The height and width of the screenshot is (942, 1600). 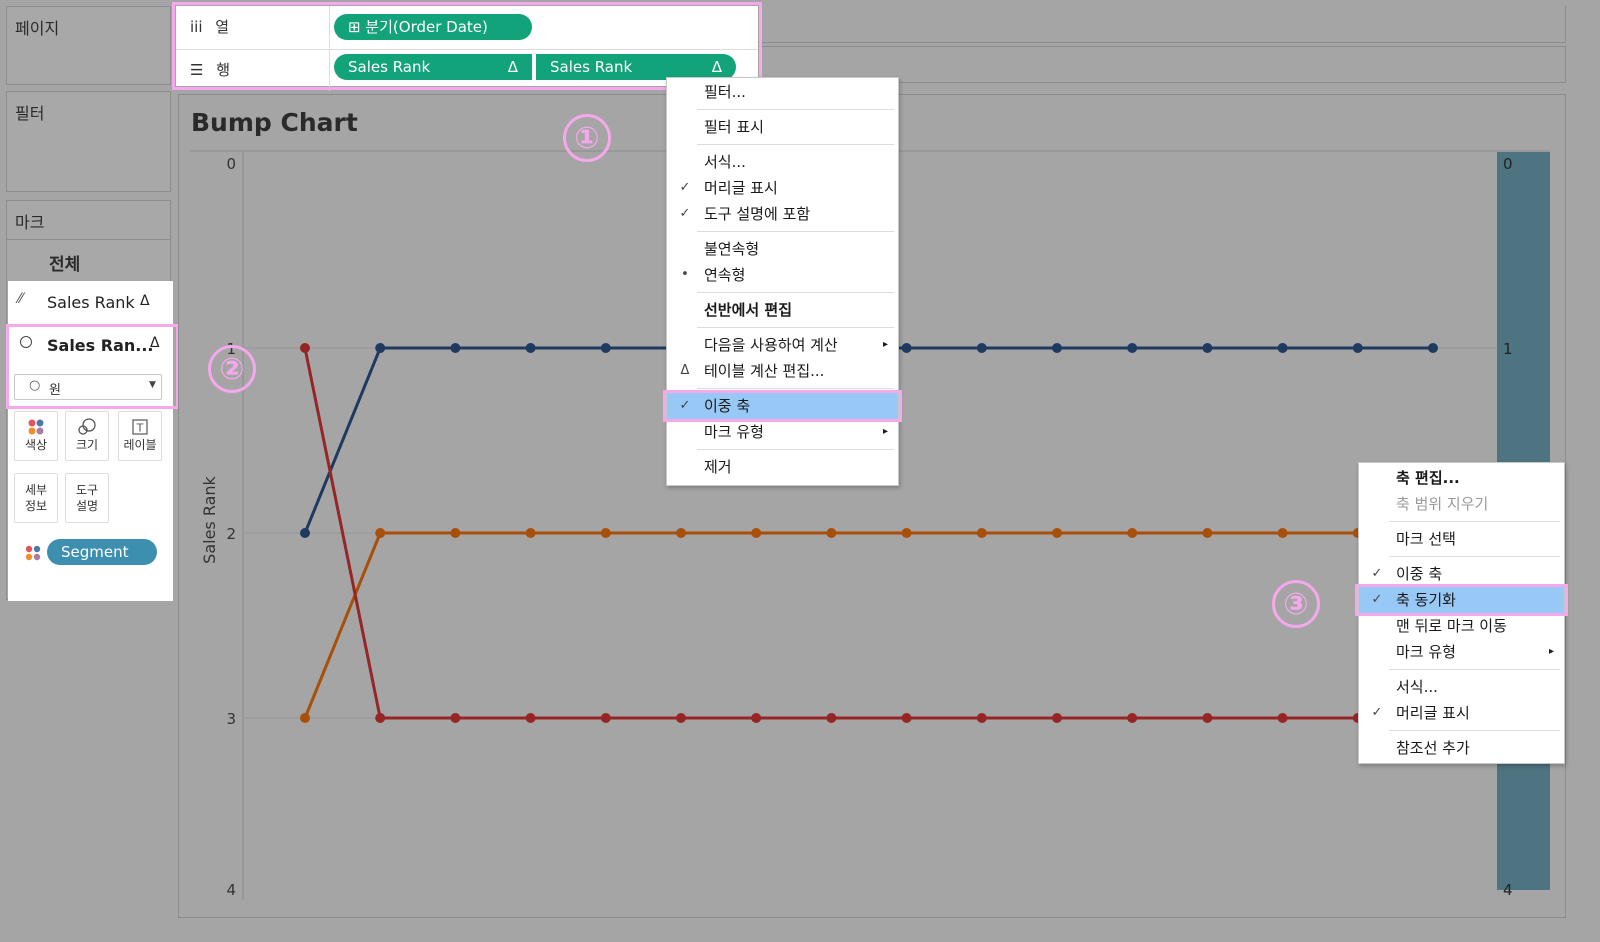 I want to click on annotation-3: ③, so click(x=1296, y=604).